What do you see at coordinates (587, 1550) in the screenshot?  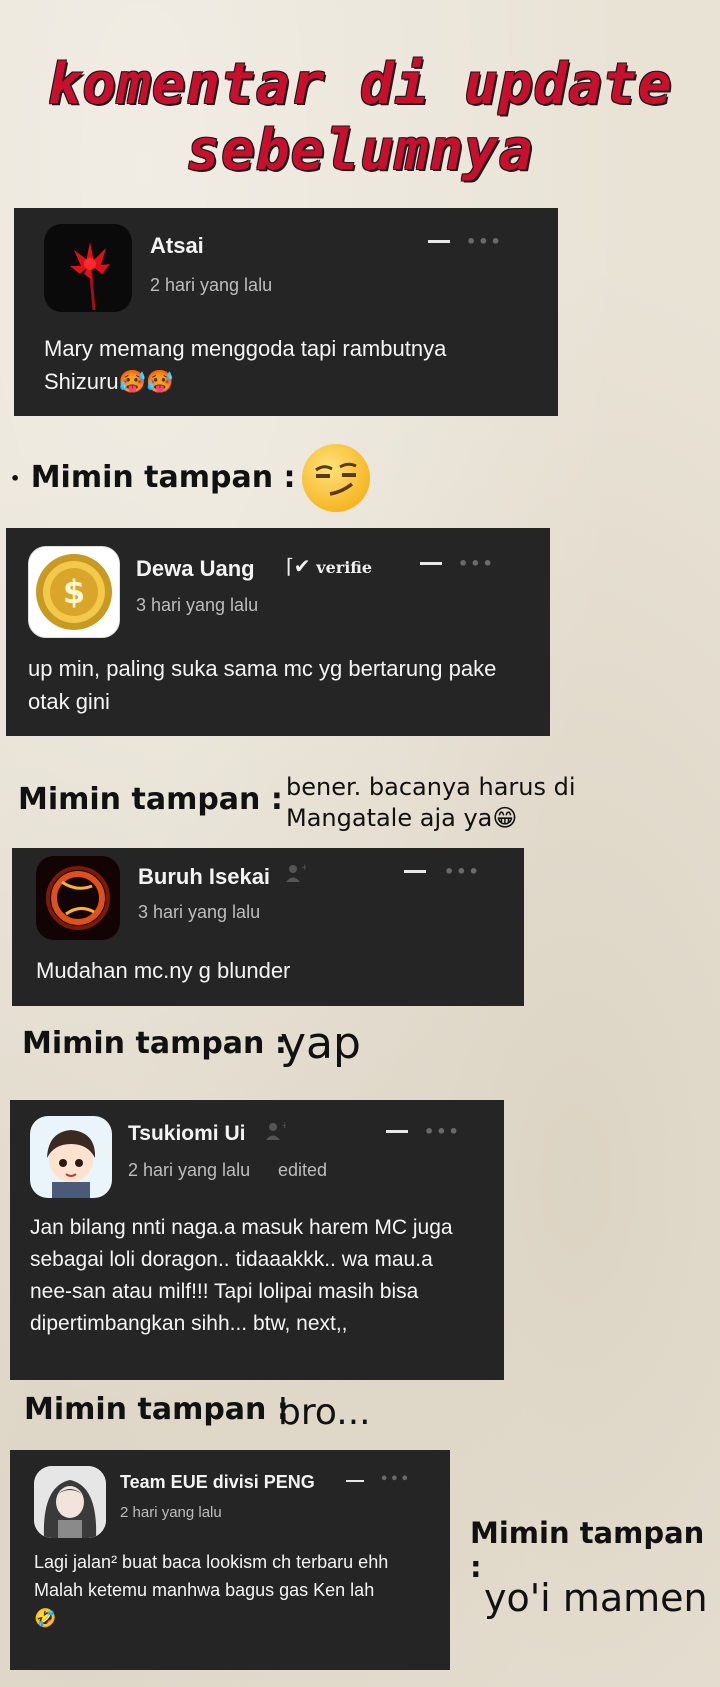 I see `reply-label-5: Mimin tampan :` at bounding box center [587, 1550].